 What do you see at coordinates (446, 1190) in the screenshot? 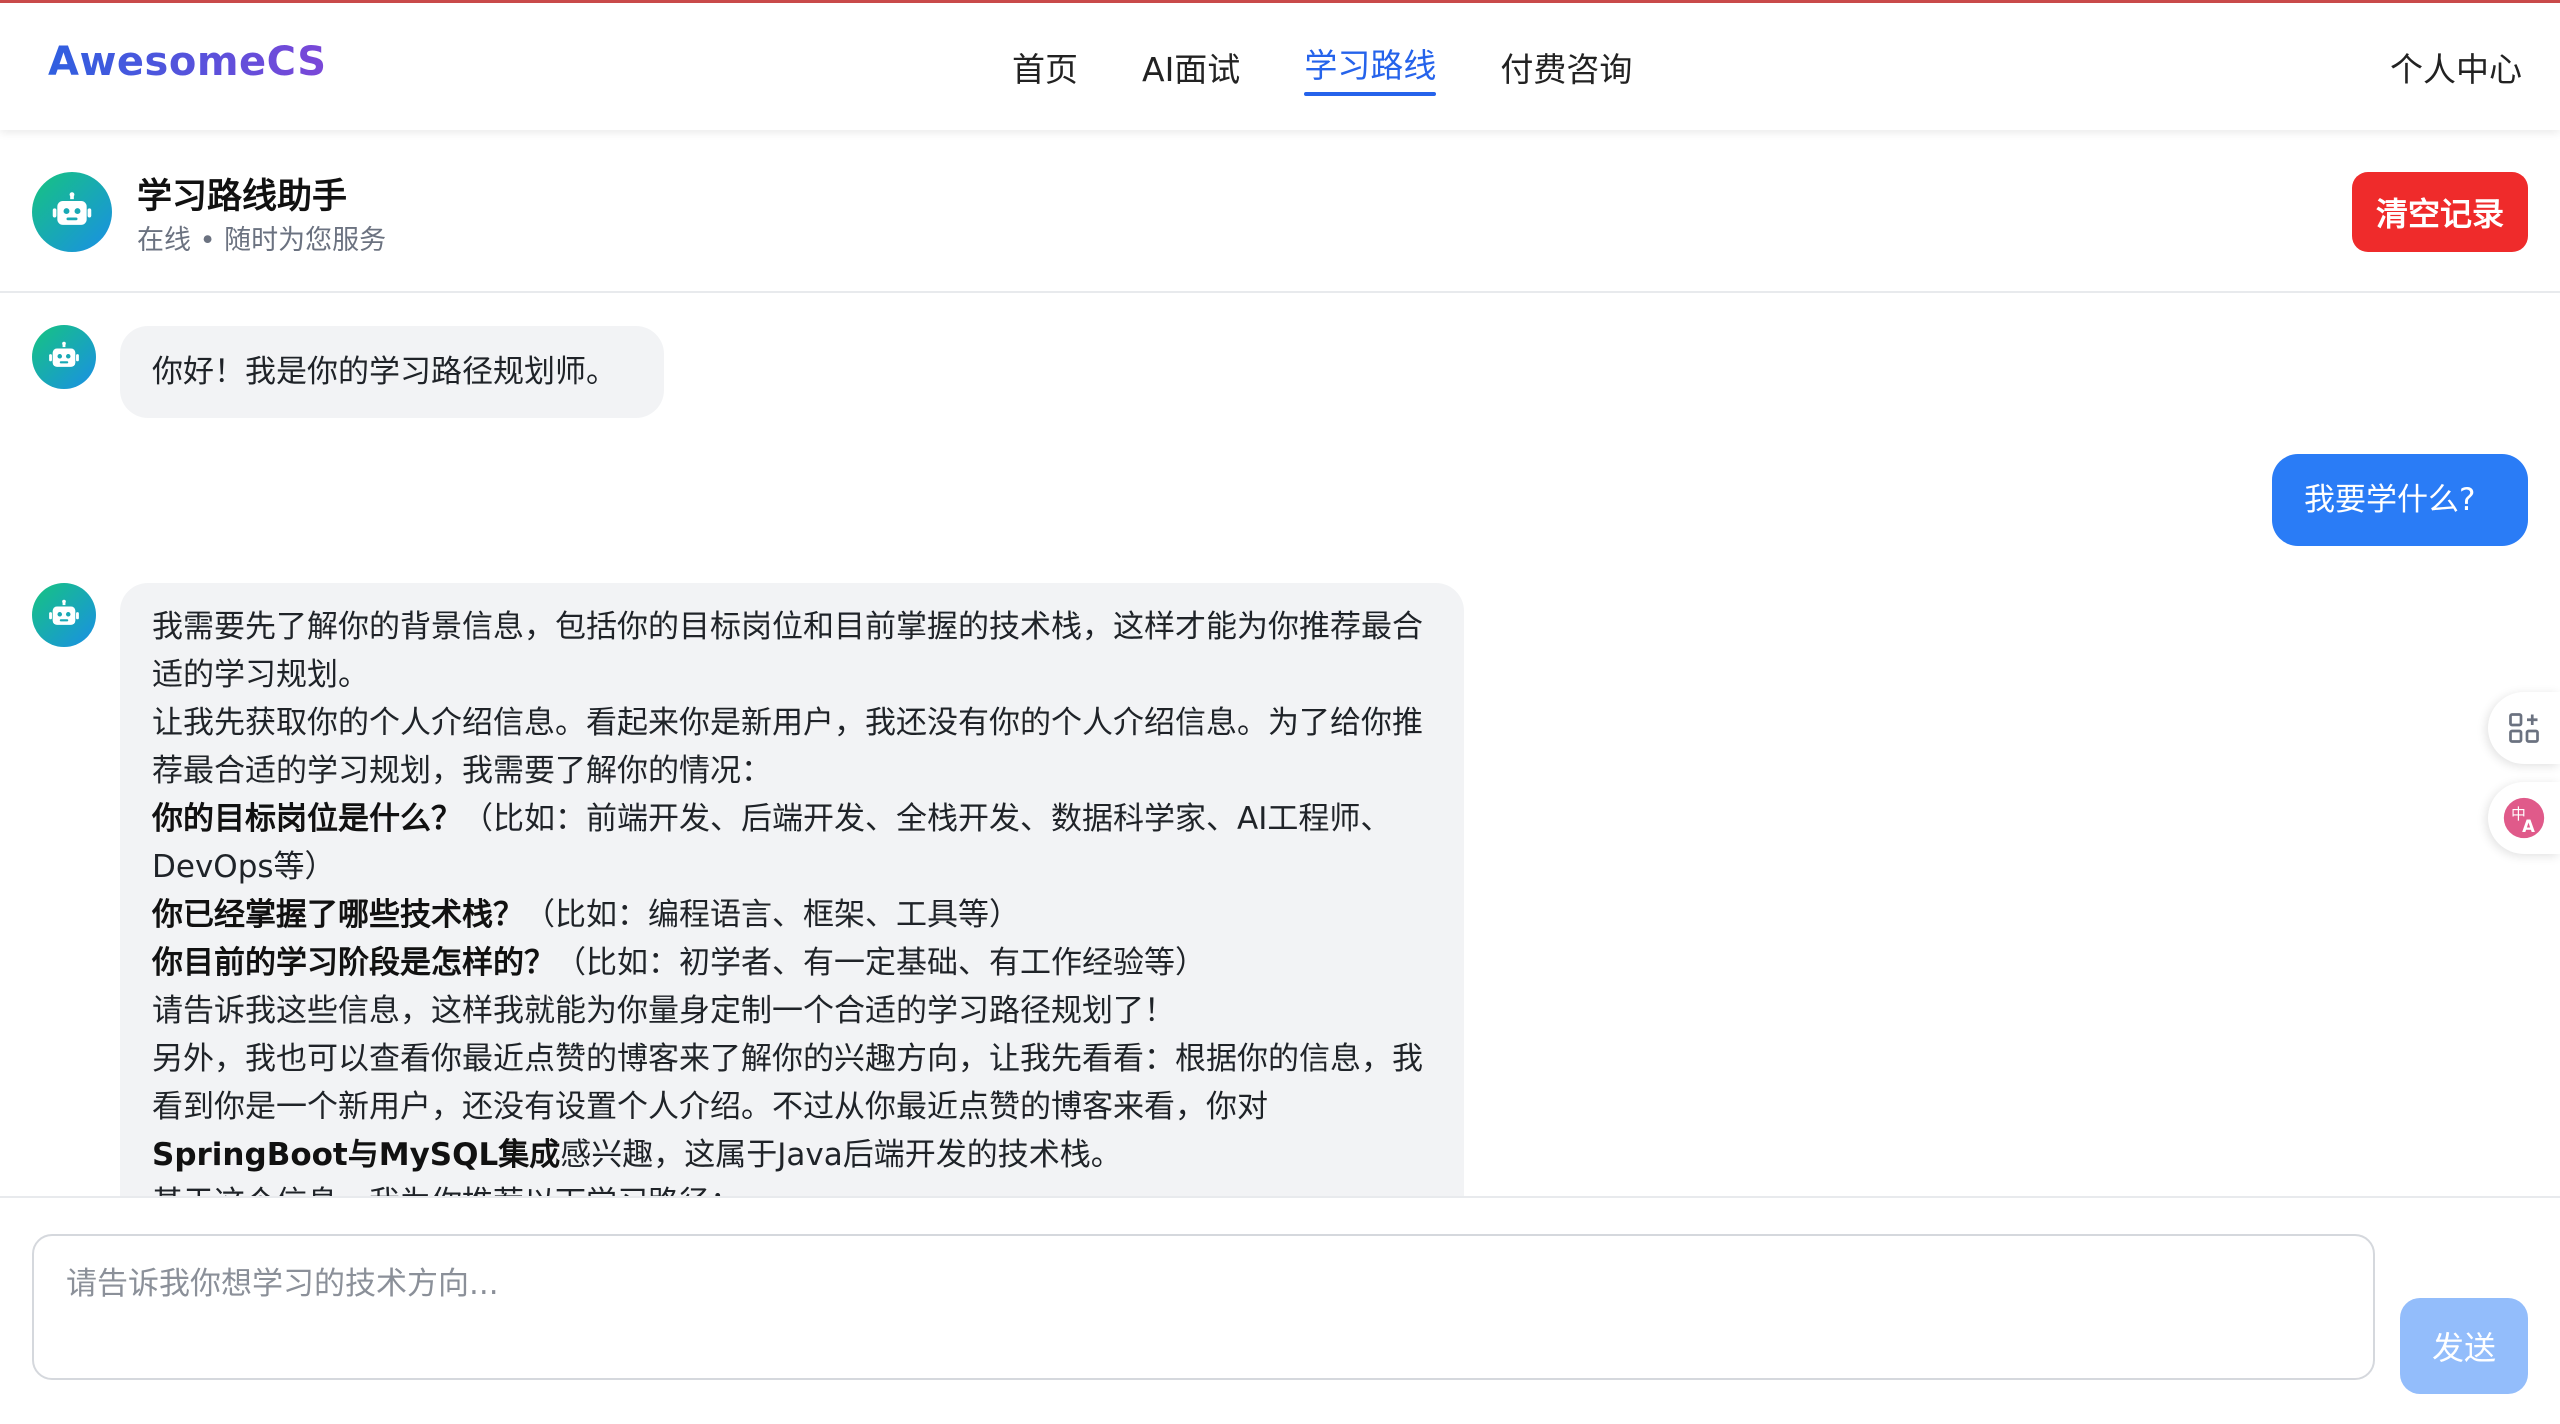
I see `line-text: 基于这个信息，我为你推荐以下学习路径：` at bounding box center [446, 1190].